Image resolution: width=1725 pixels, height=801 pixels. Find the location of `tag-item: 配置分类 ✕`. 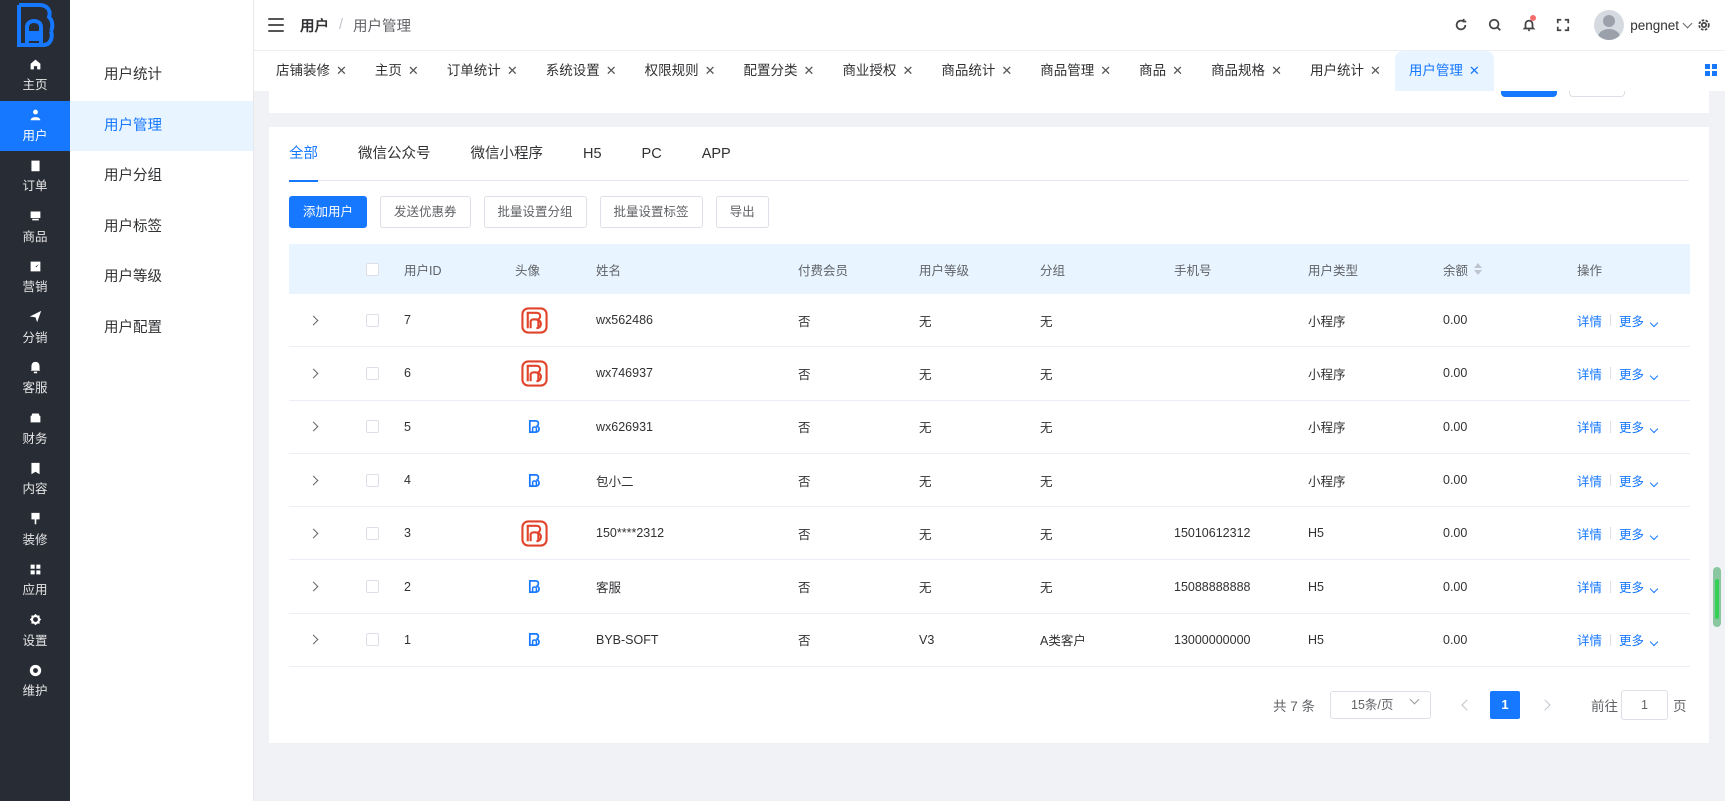

tag-item: 配置分类 ✕ is located at coordinates (779, 71).